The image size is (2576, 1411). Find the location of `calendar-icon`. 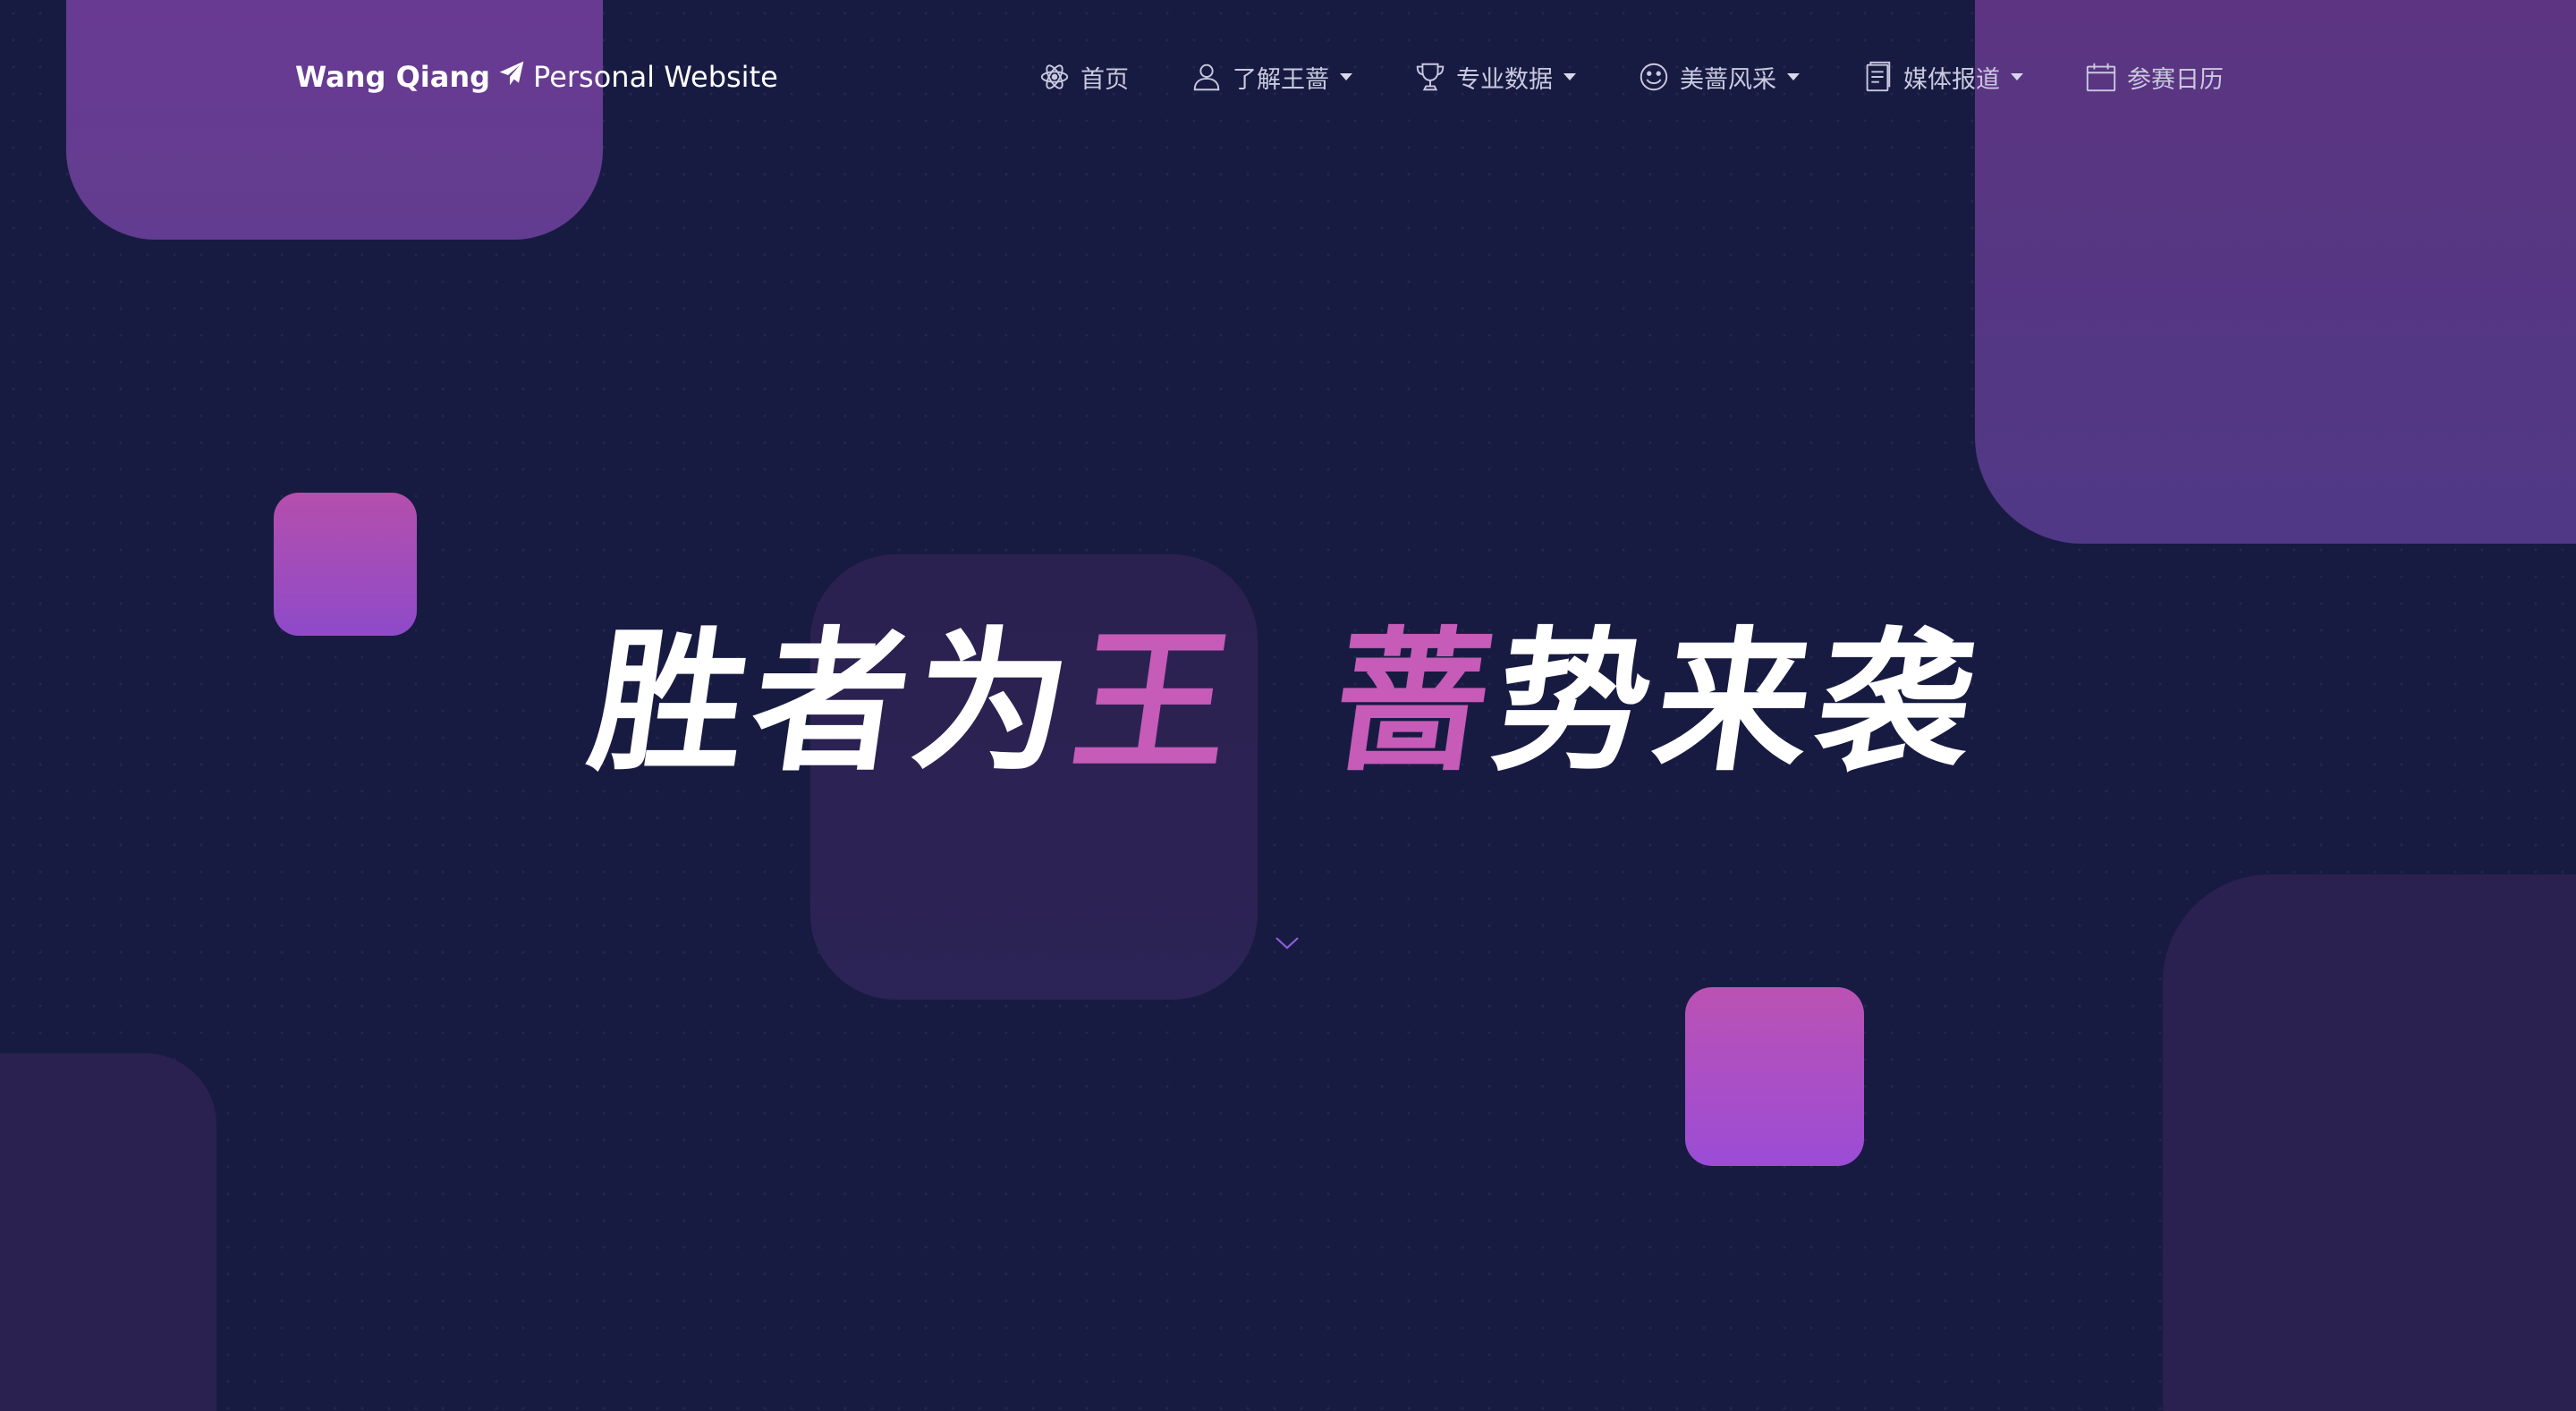

calendar-icon is located at coordinates (2101, 77).